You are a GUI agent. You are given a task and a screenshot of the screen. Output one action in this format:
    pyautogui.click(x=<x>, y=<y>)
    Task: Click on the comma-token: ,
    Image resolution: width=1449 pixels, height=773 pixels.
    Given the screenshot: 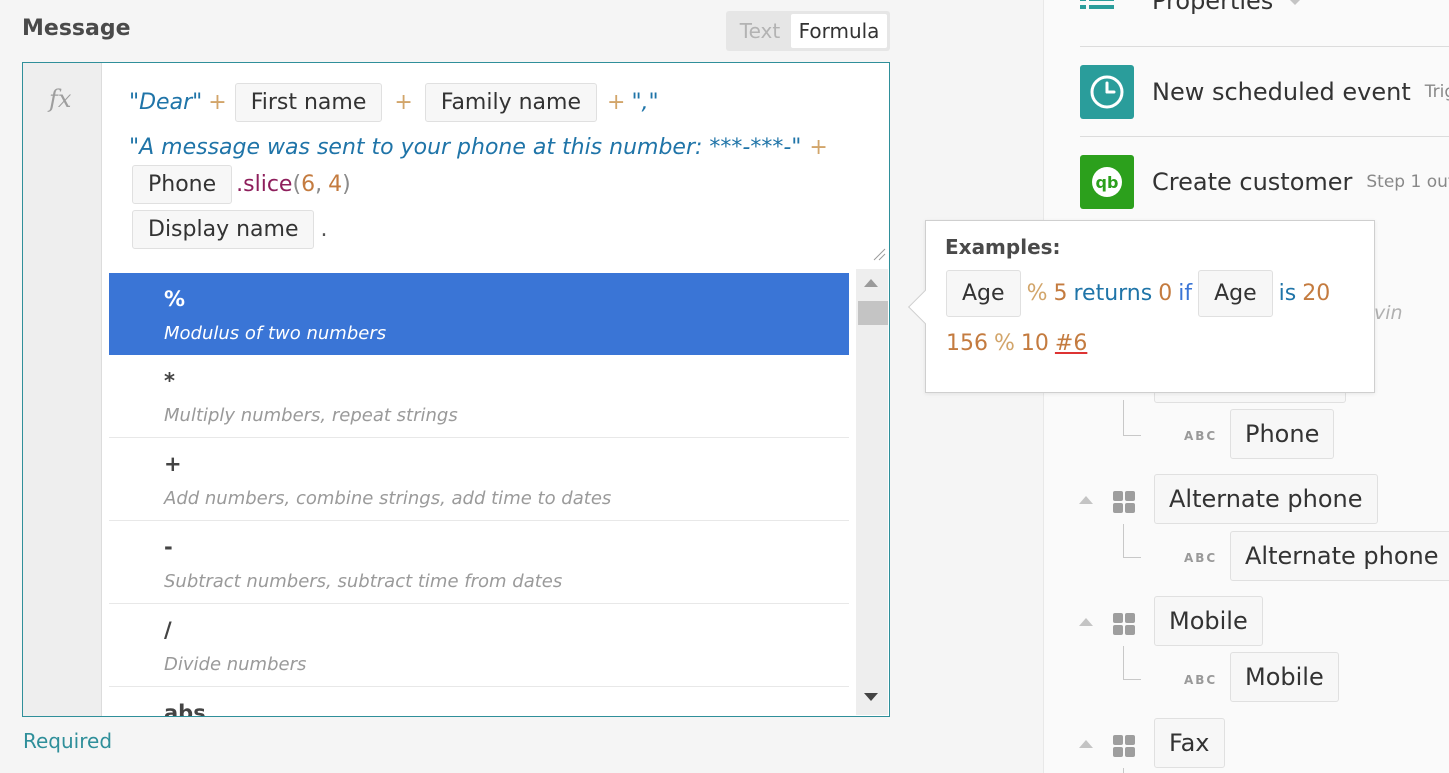 What is the action you would take?
    pyautogui.click(x=319, y=184)
    